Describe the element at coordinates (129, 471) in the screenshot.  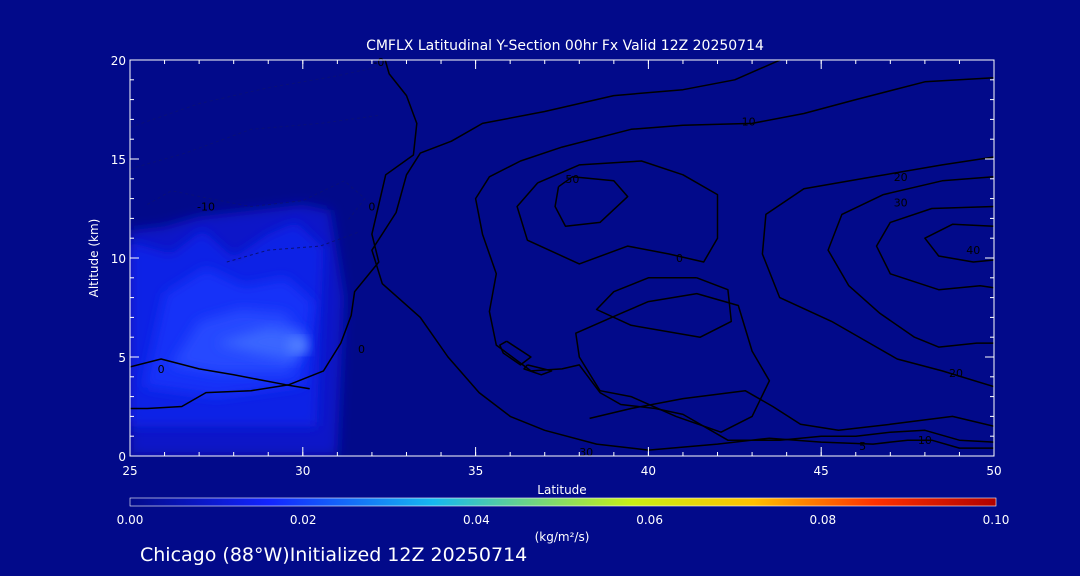
I see `x-tick-label: 25` at that location.